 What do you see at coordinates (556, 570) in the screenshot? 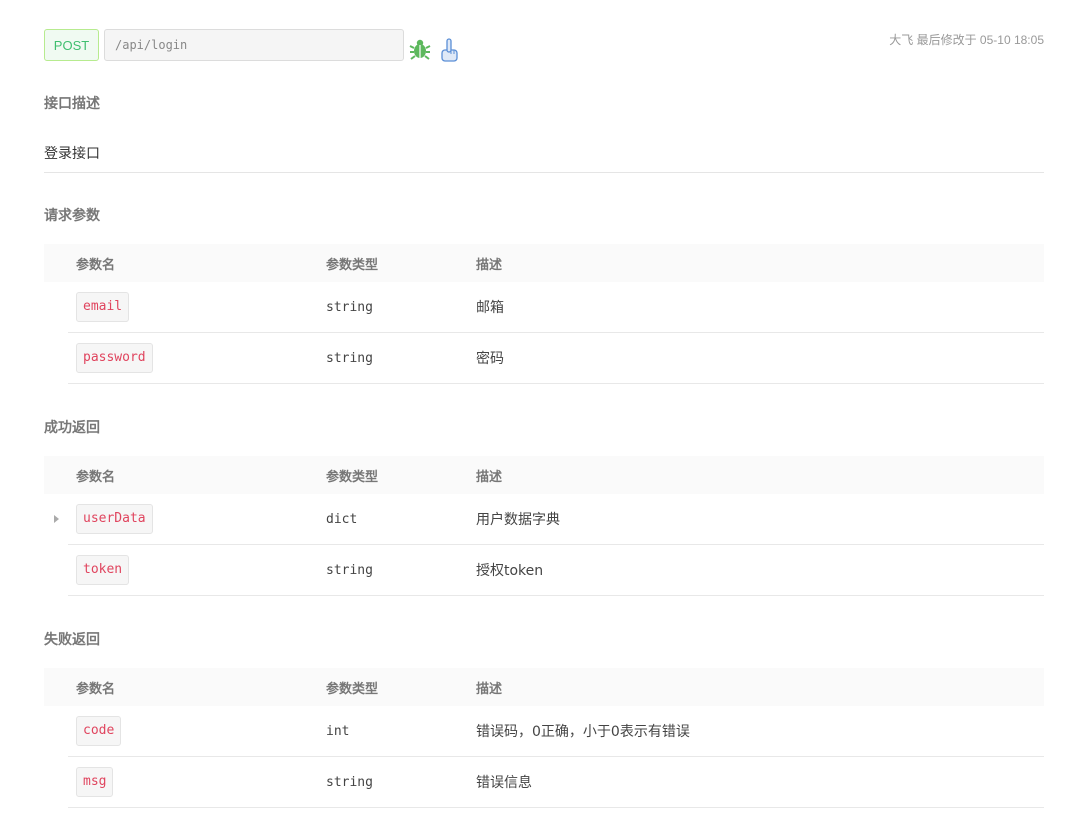
I see `table-row: token string 授权token` at bounding box center [556, 570].